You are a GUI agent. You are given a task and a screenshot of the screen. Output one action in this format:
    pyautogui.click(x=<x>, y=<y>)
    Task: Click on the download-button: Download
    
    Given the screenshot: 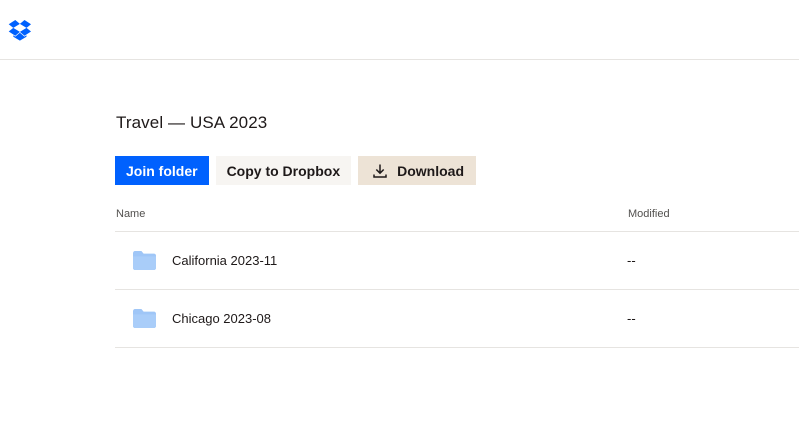 What is the action you would take?
    pyautogui.click(x=417, y=170)
    